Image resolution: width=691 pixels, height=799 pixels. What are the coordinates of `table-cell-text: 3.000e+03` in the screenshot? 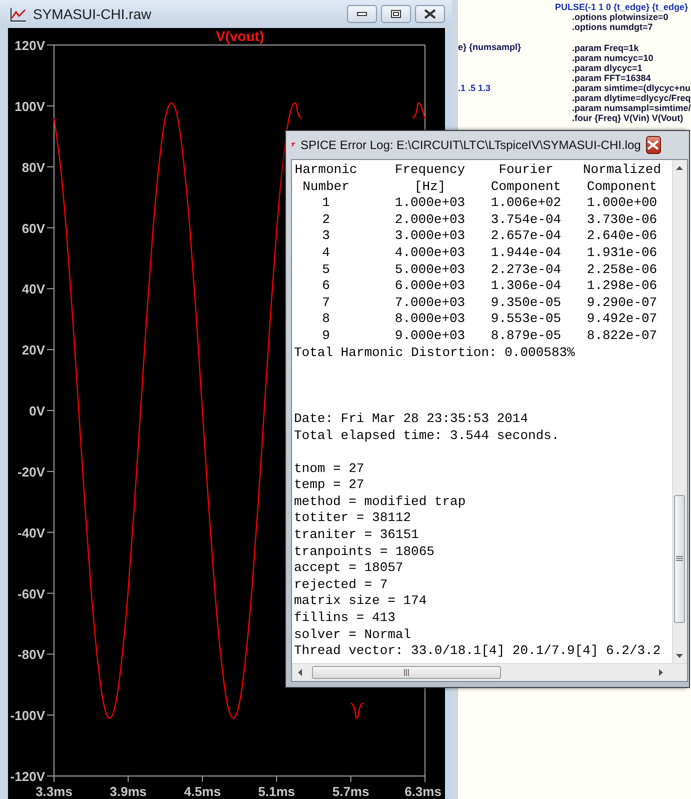 It's located at (430, 236).